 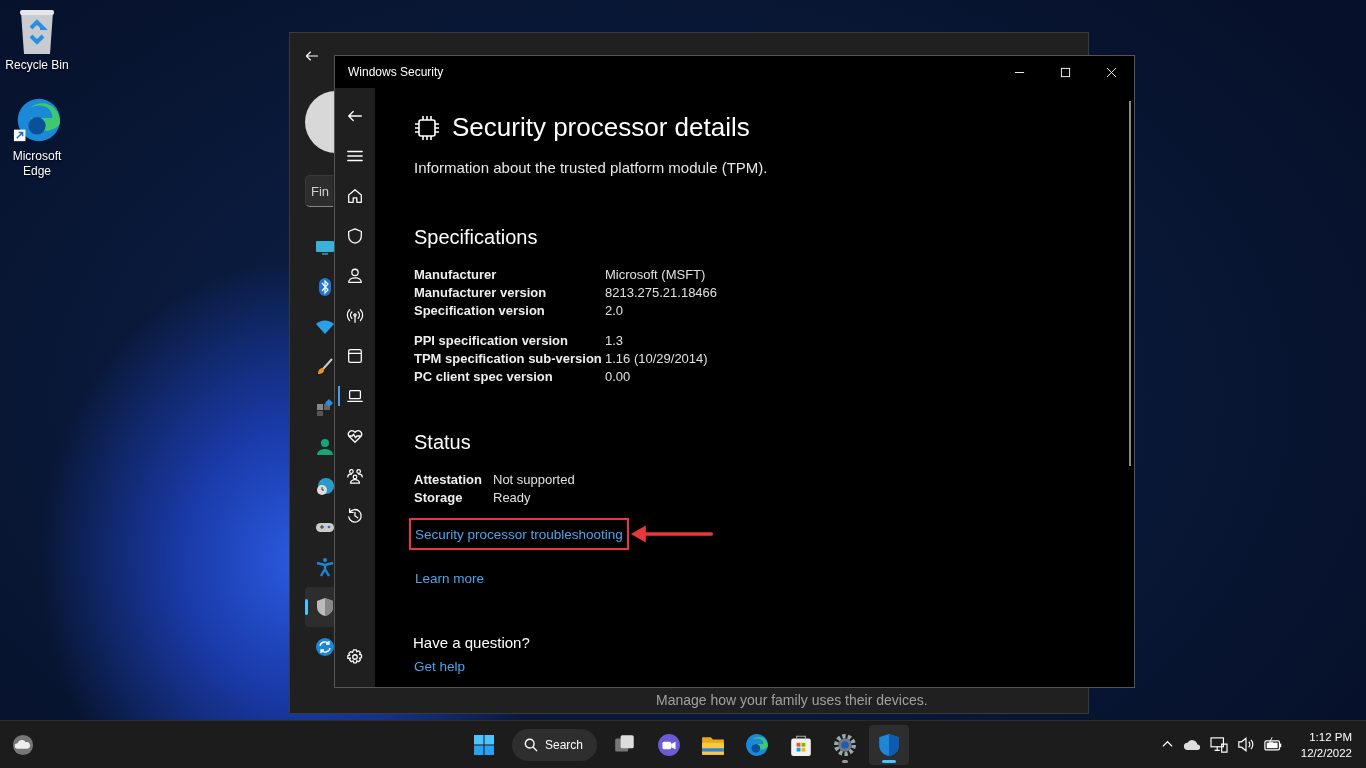 I want to click on antenna-icon, so click(x=355, y=316).